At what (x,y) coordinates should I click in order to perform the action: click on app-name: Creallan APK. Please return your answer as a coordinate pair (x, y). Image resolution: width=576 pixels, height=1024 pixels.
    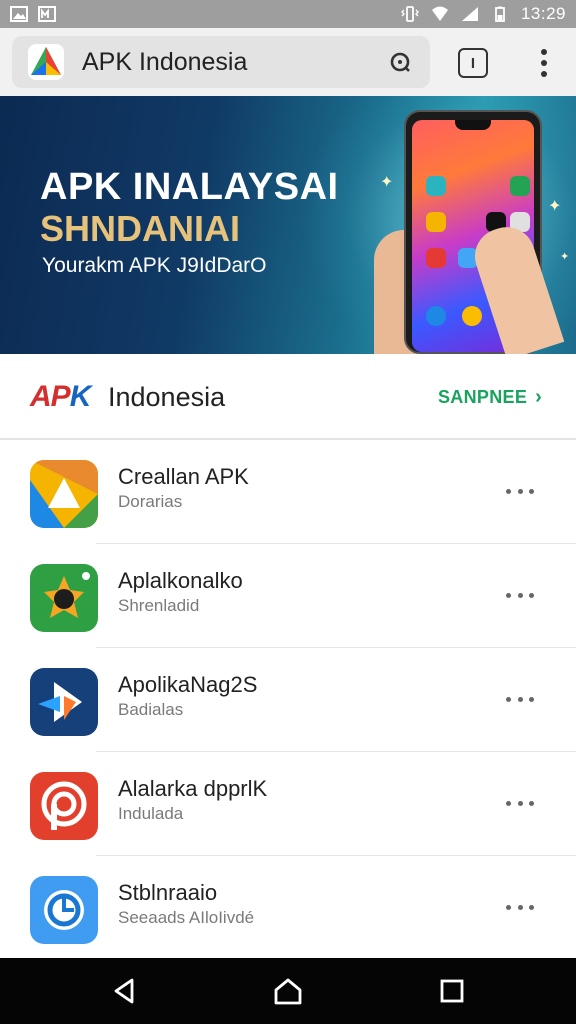
    Looking at the image, I should click on (183, 476).